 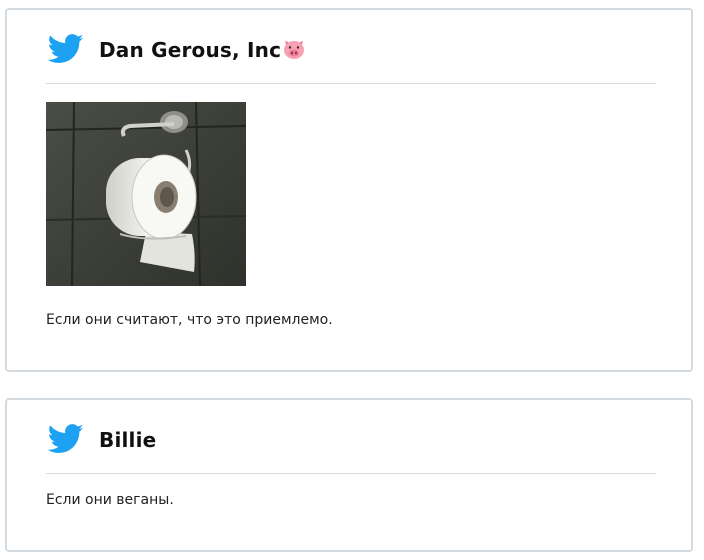 I want to click on tweet-header: Billie, so click(x=351, y=437).